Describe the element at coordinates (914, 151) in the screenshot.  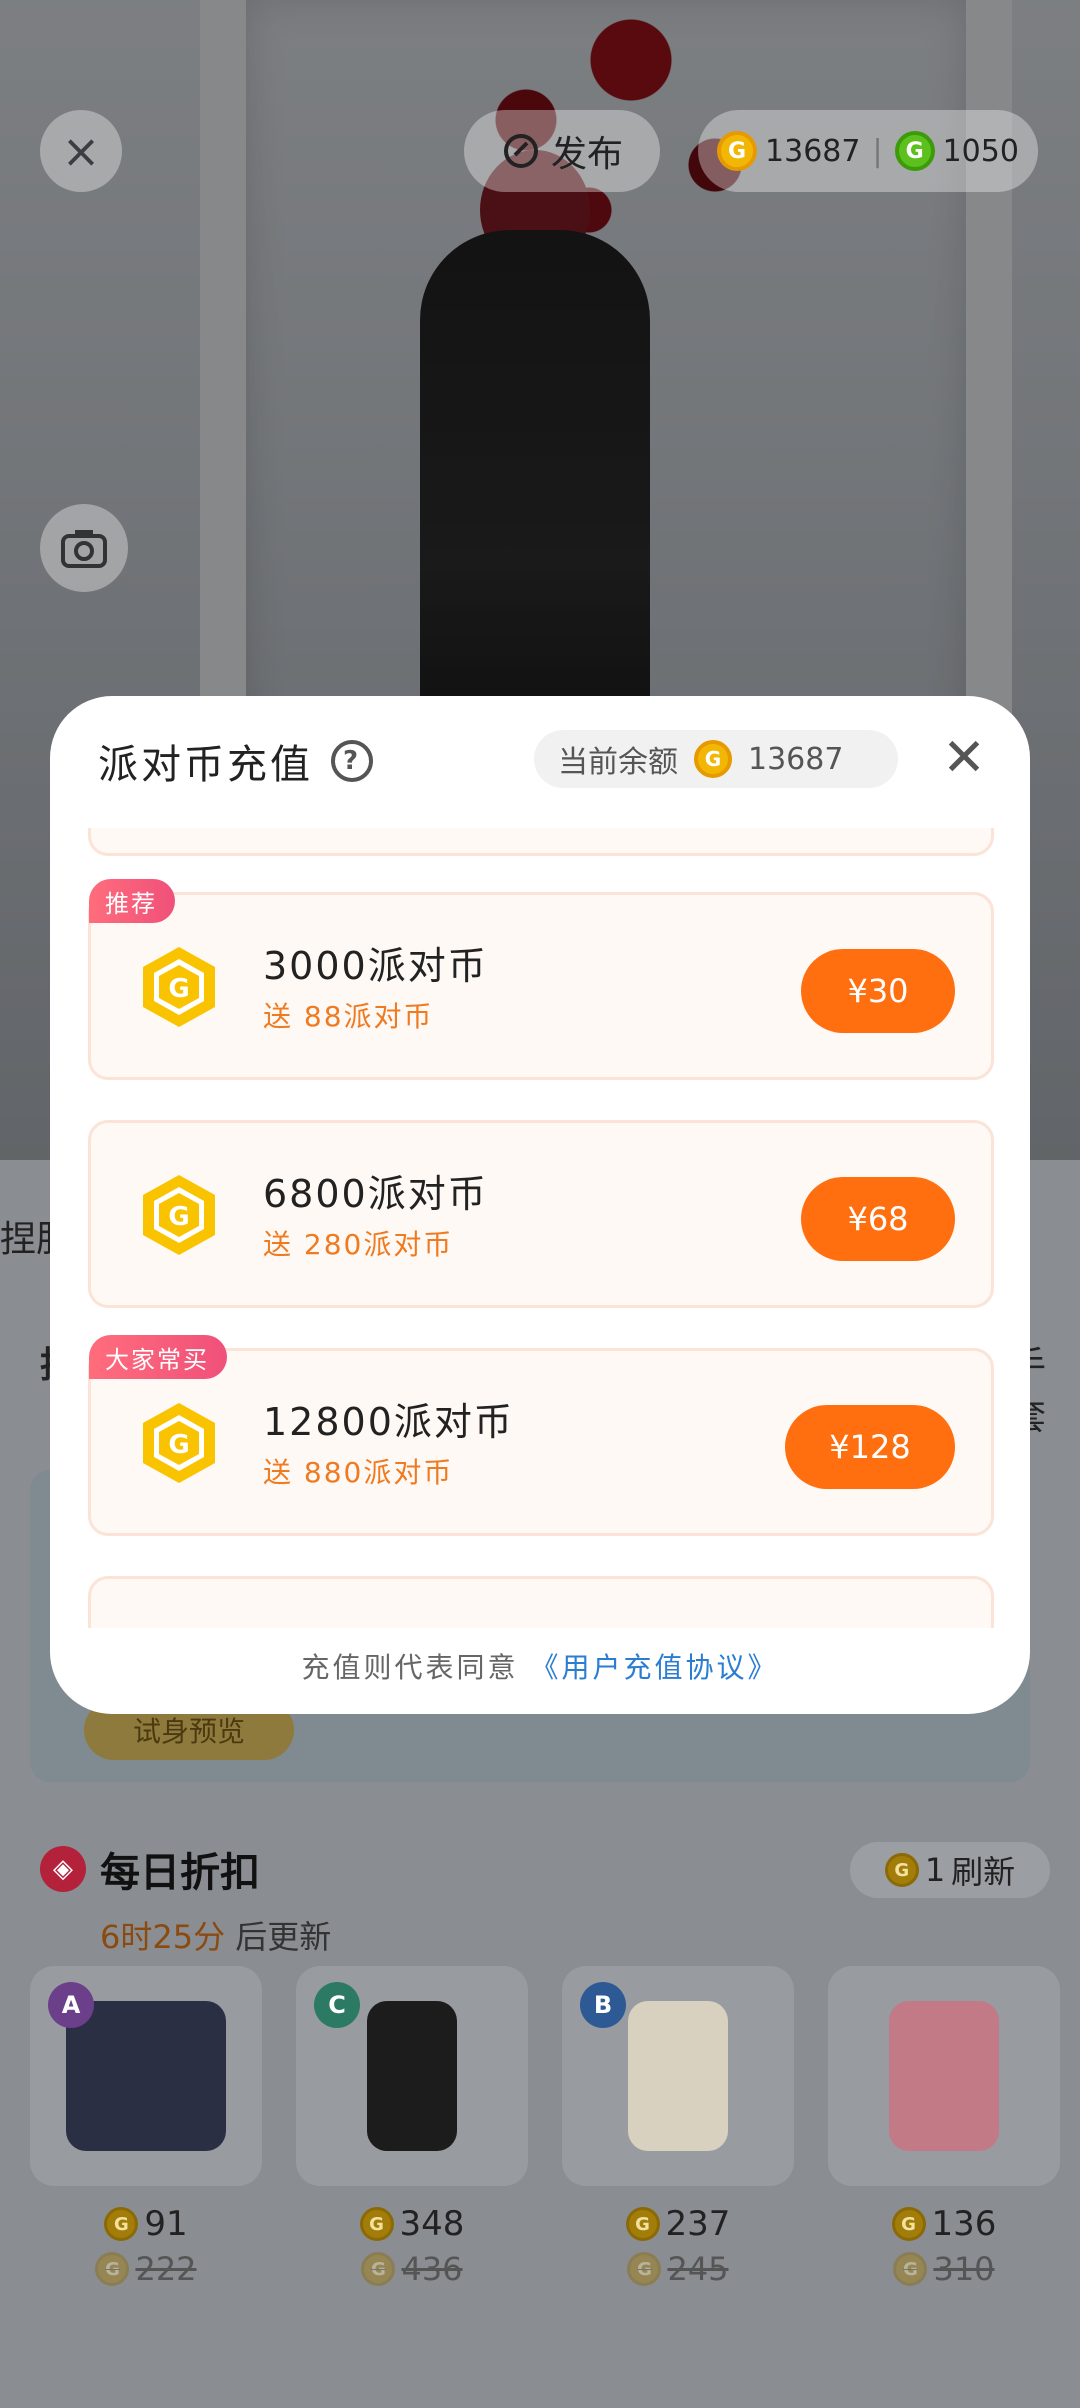
I see `green-coin-icon: G` at that location.